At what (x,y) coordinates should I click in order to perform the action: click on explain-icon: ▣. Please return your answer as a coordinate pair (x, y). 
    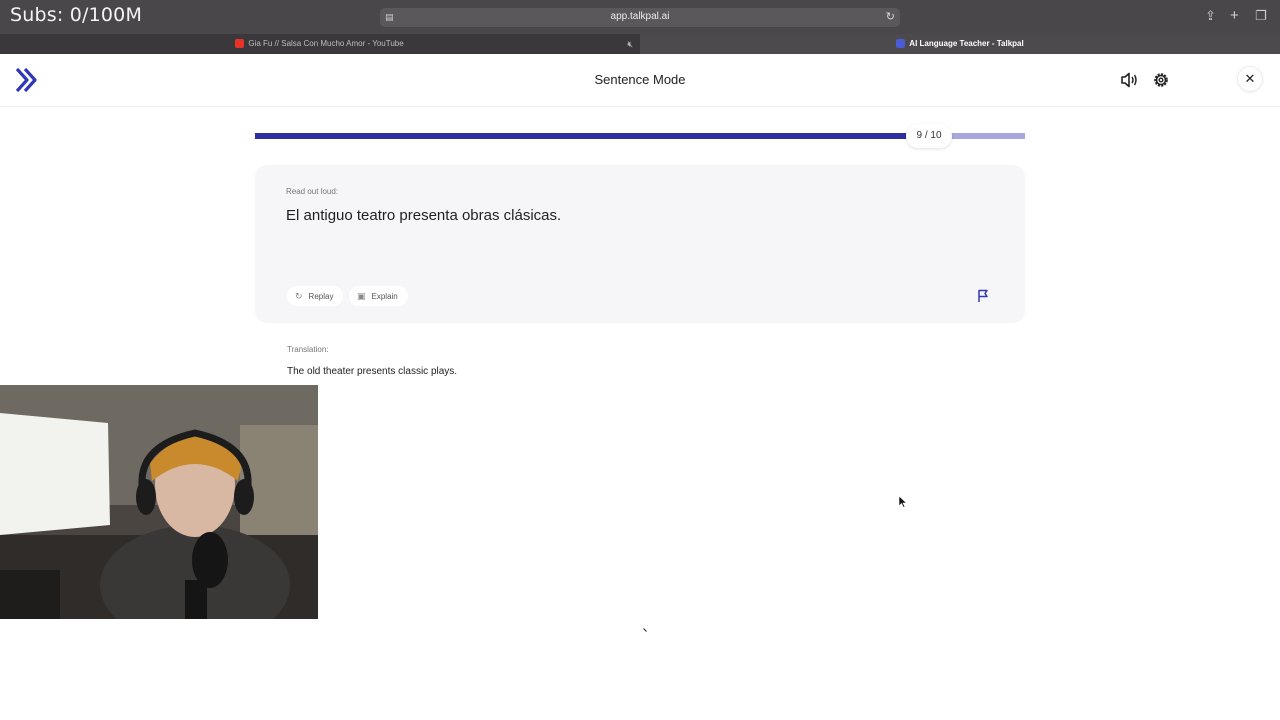
    Looking at the image, I should click on (361, 296).